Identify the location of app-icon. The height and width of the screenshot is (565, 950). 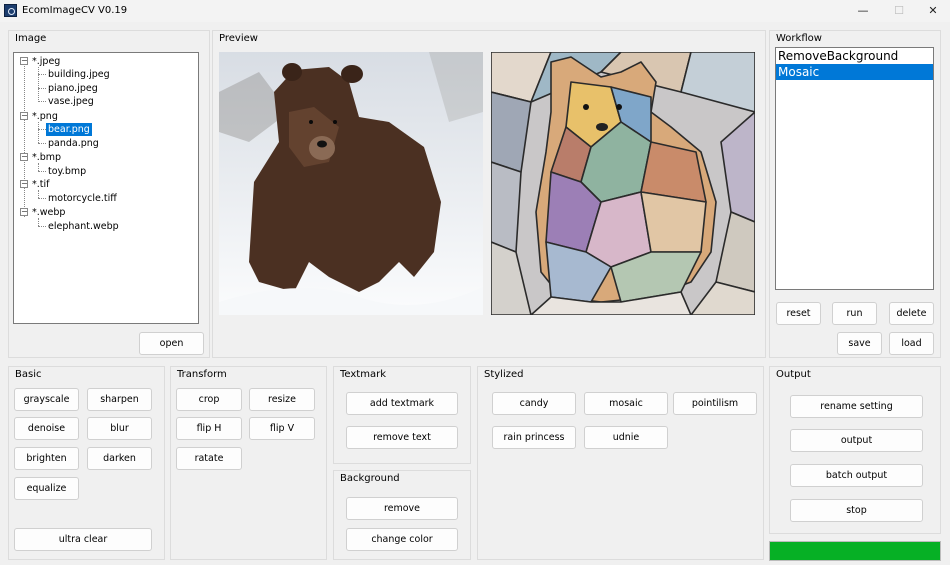
(10, 10).